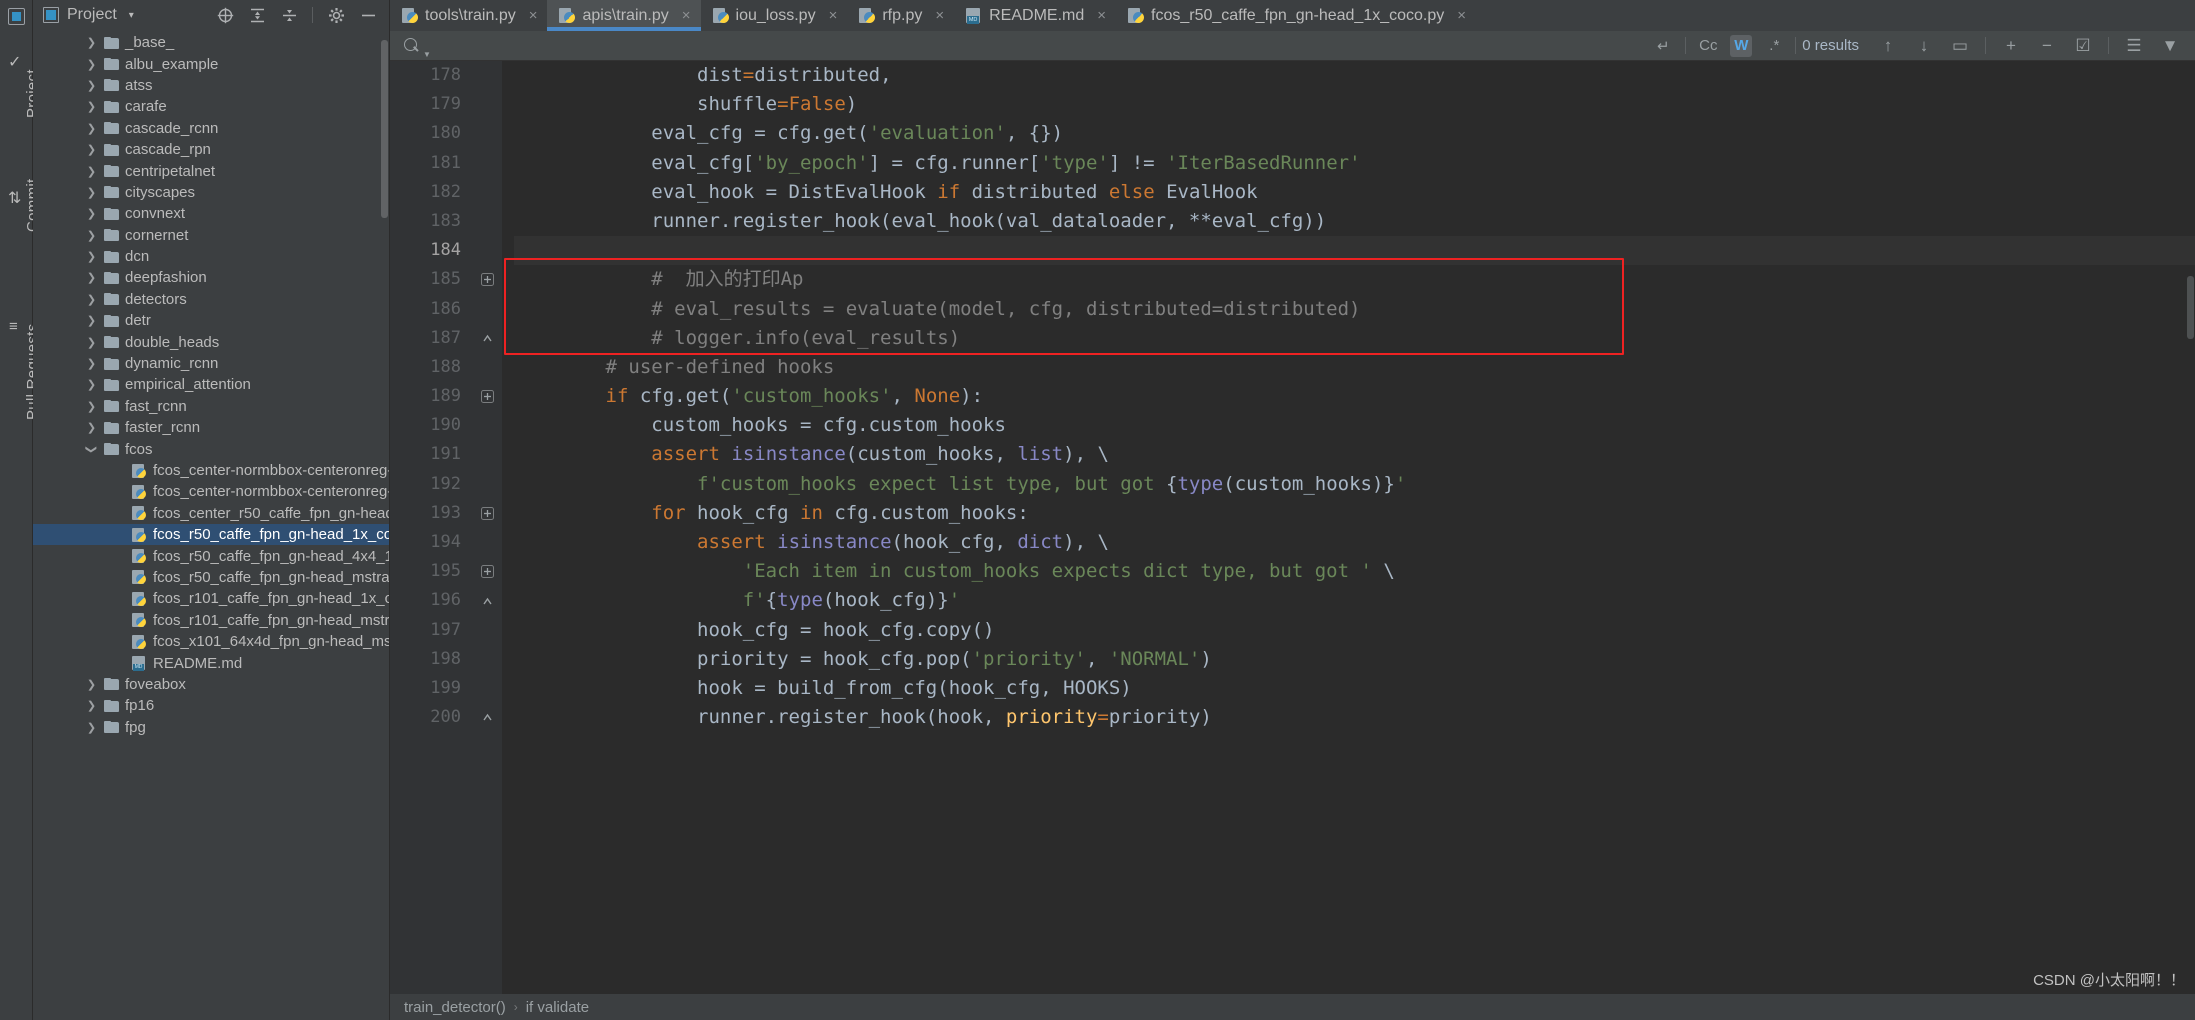 Image resolution: width=2195 pixels, height=1020 pixels. What do you see at coordinates (1021, 46) in the screenshot?
I see `find-field-wrapper: ▼` at bounding box center [1021, 46].